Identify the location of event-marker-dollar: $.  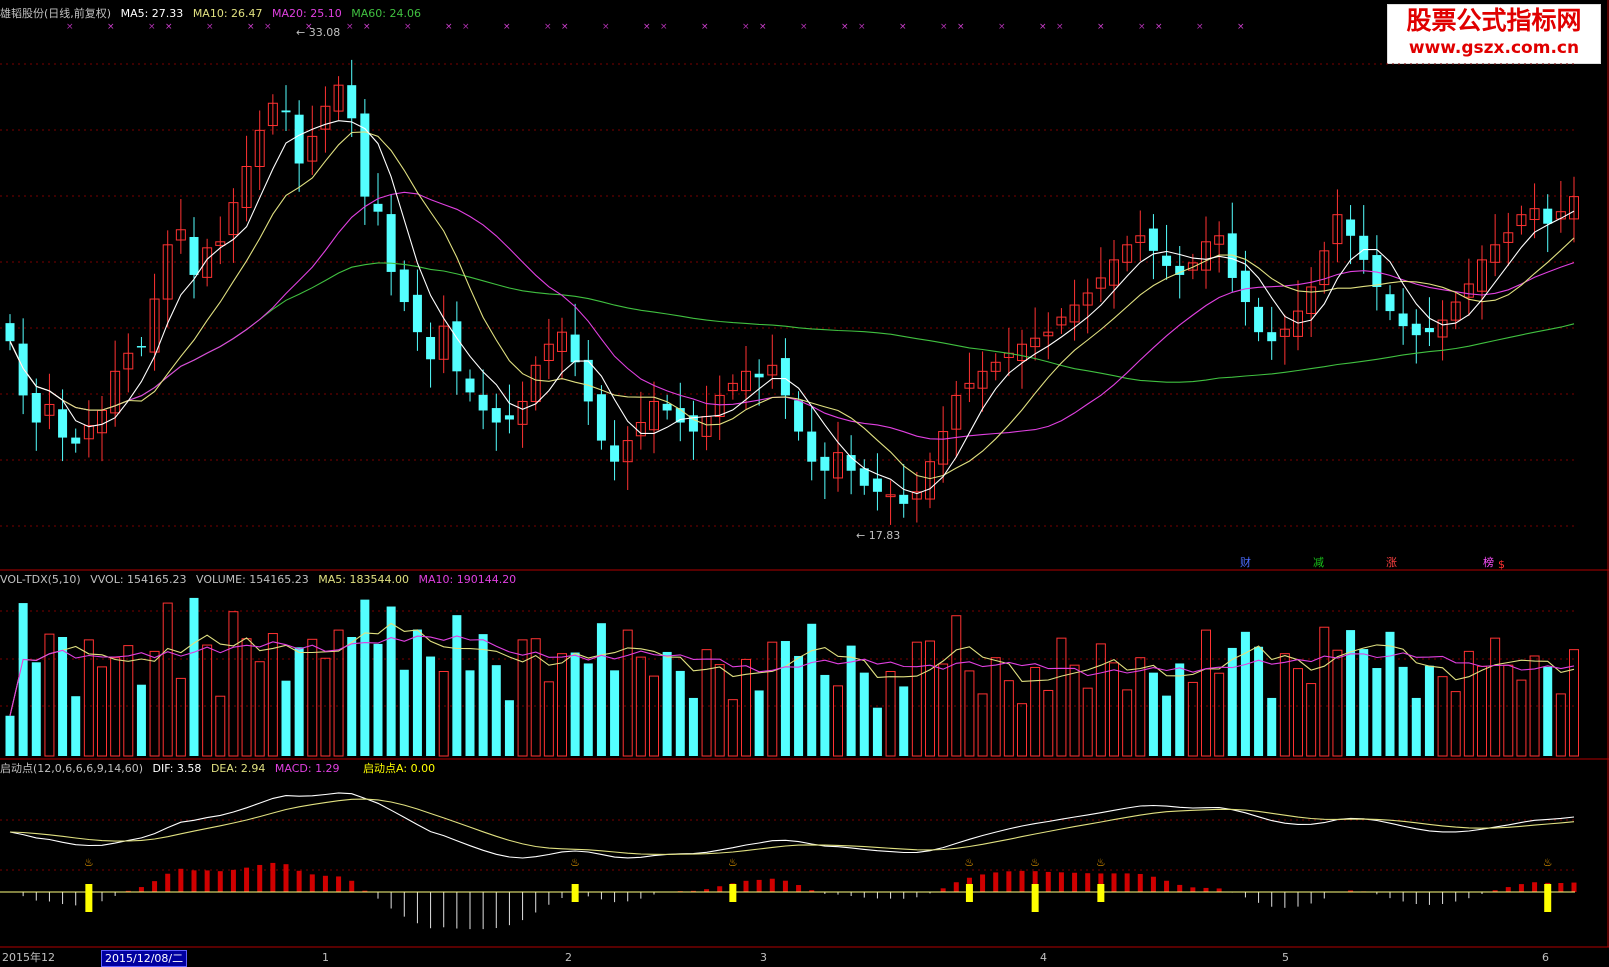
(1501, 565).